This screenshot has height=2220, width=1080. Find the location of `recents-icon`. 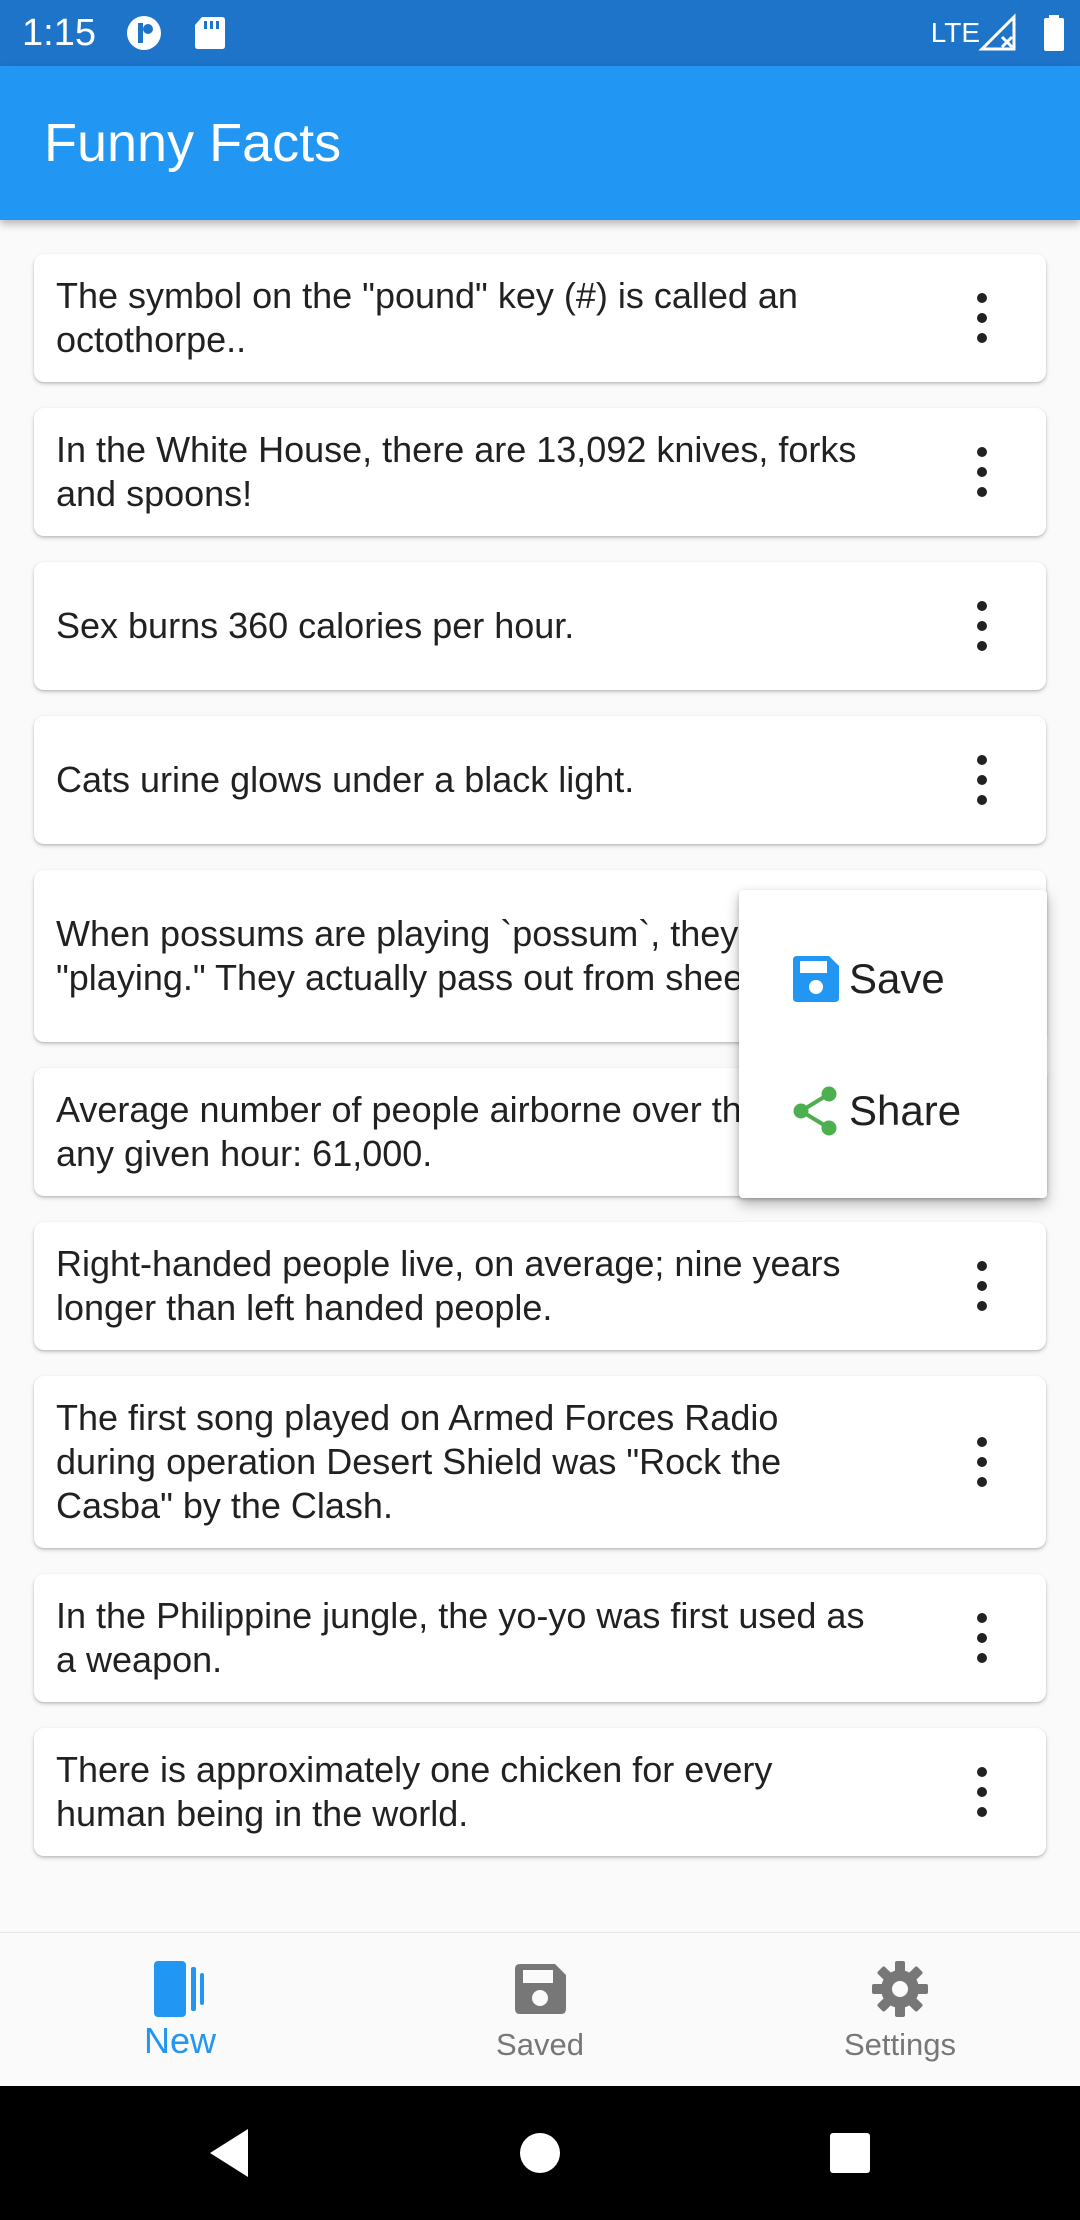

recents-icon is located at coordinates (850, 2153).